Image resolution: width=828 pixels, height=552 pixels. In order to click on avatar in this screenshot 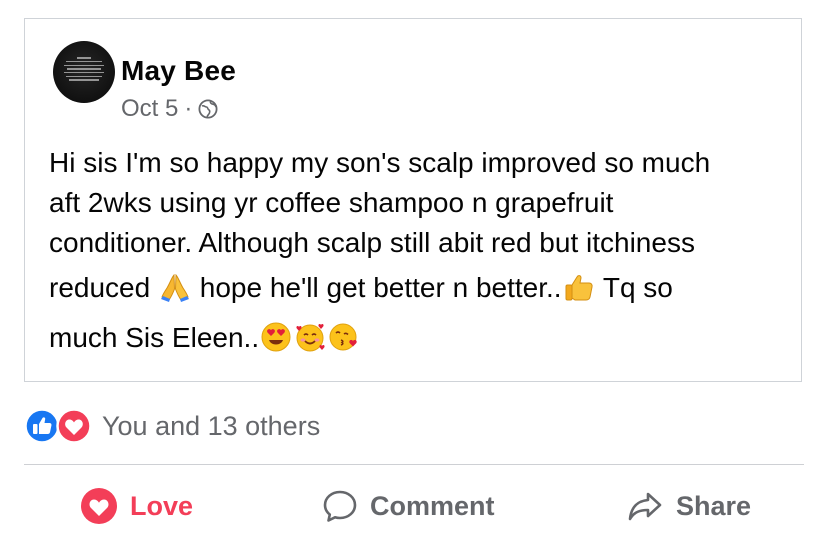, I will do `click(84, 72)`.